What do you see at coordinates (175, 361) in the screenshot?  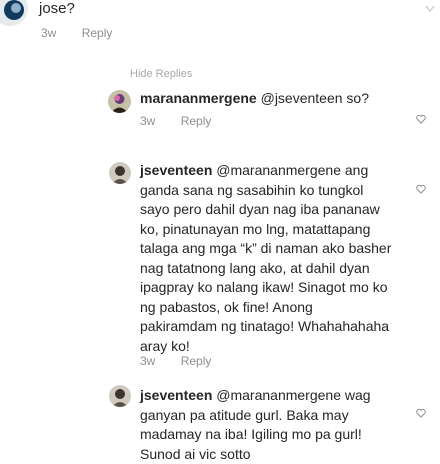 I see `meta-comment-2: 3w Reply` at bounding box center [175, 361].